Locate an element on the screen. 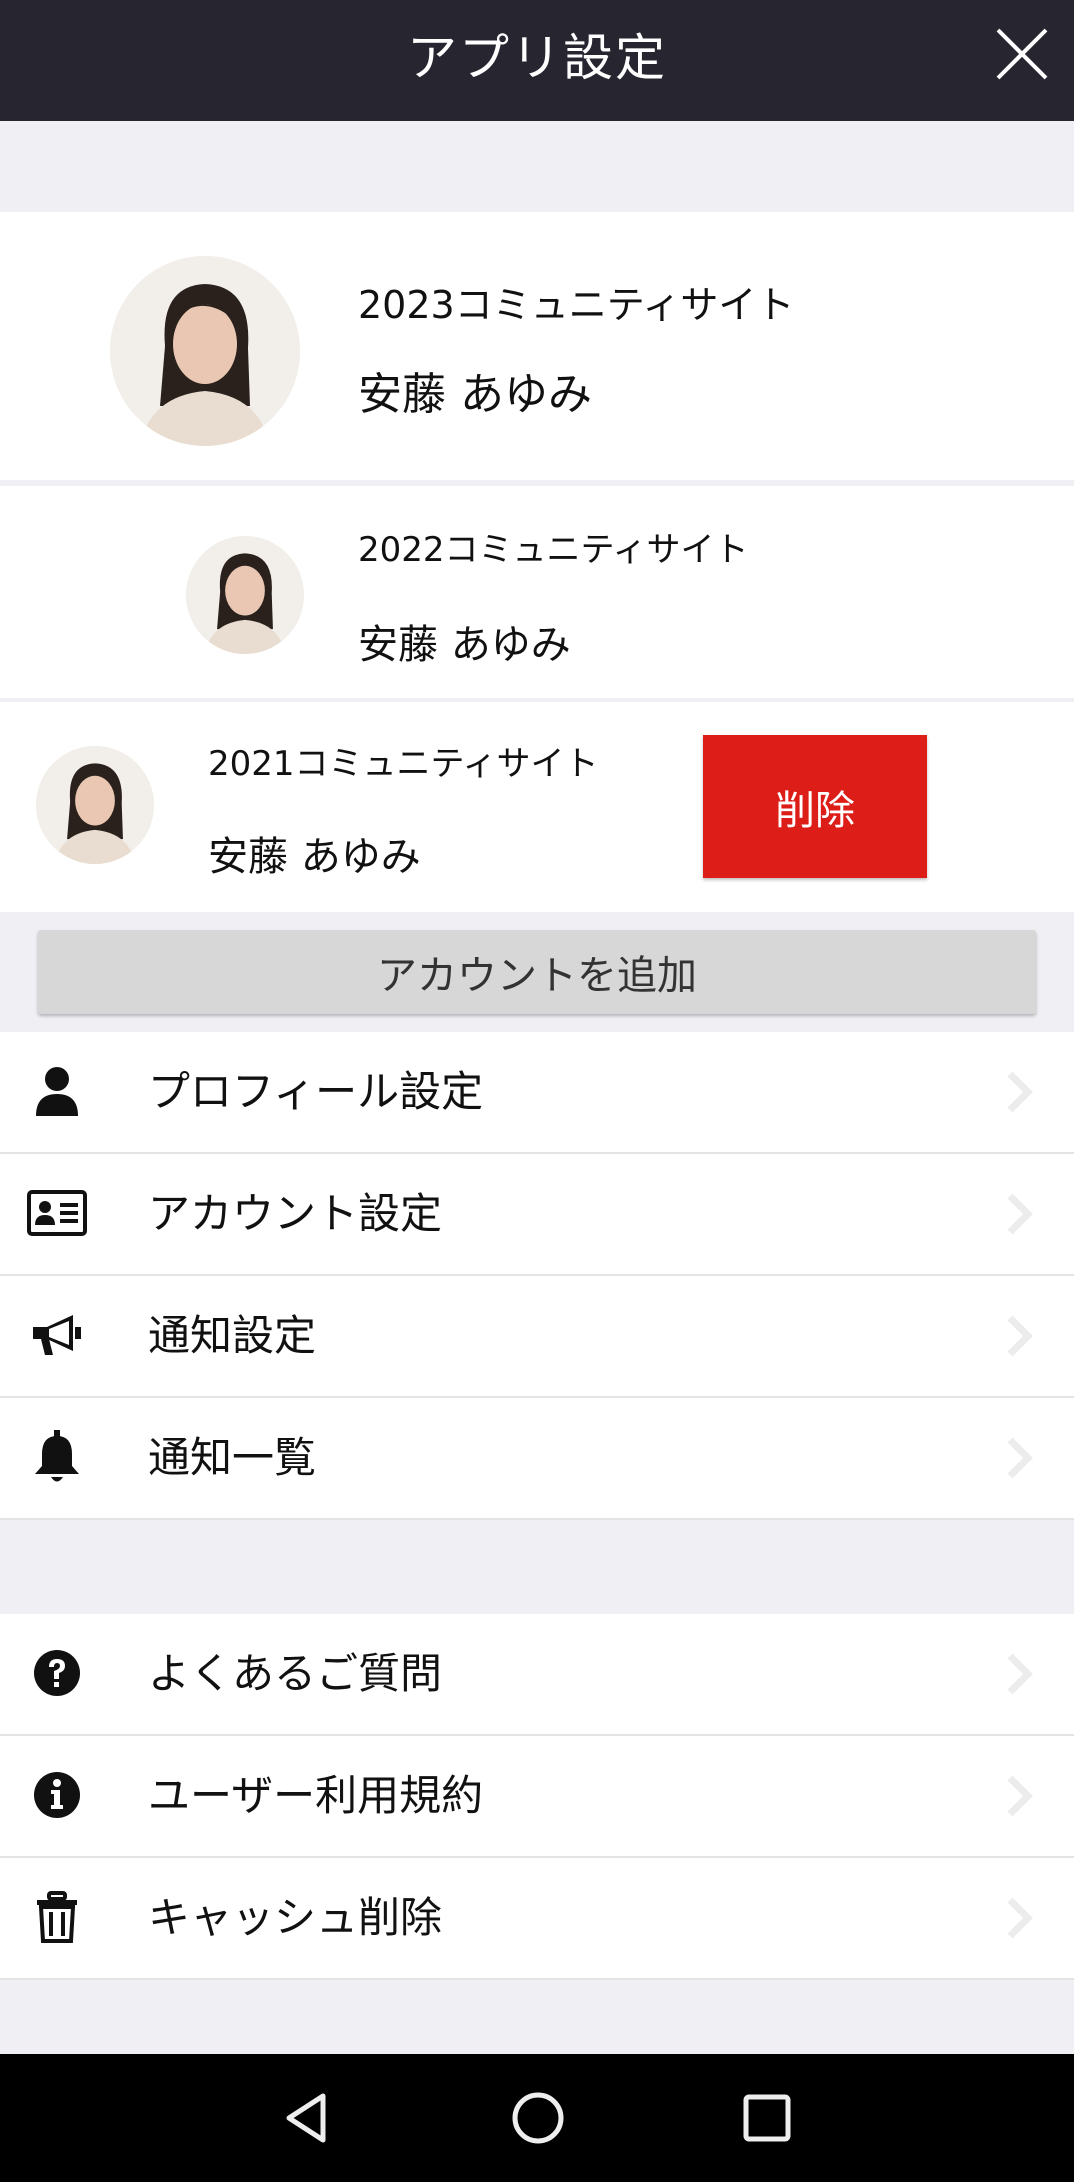 This screenshot has width=1074, height=2182. add-account-button: アカウントを追加 is located at coordinates (537, 972).